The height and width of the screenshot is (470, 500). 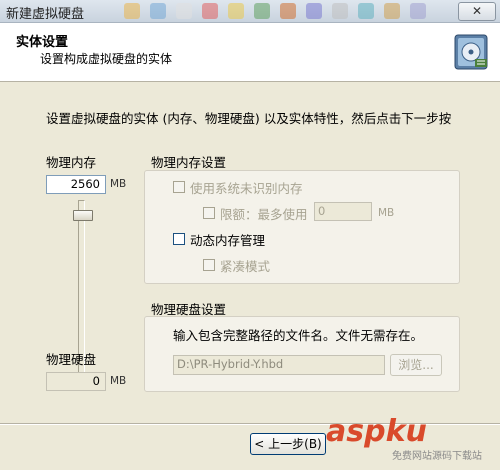 What do you see at coordinates (189, 309) in the screenshot?
I see `disk-group-title: 物理硬盘设置` at bounding box center [189, 309].